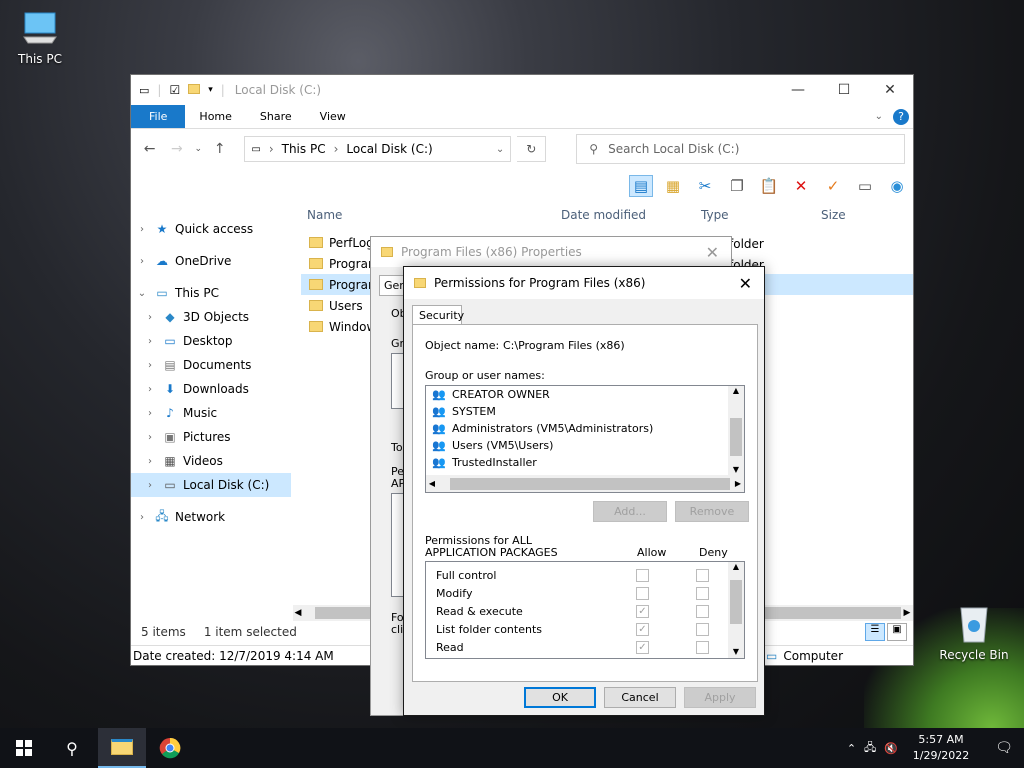  Describe the element at coordinates (210, 90) in the screenshot. I see `qat-dropdown-icon: ▾` at that location.